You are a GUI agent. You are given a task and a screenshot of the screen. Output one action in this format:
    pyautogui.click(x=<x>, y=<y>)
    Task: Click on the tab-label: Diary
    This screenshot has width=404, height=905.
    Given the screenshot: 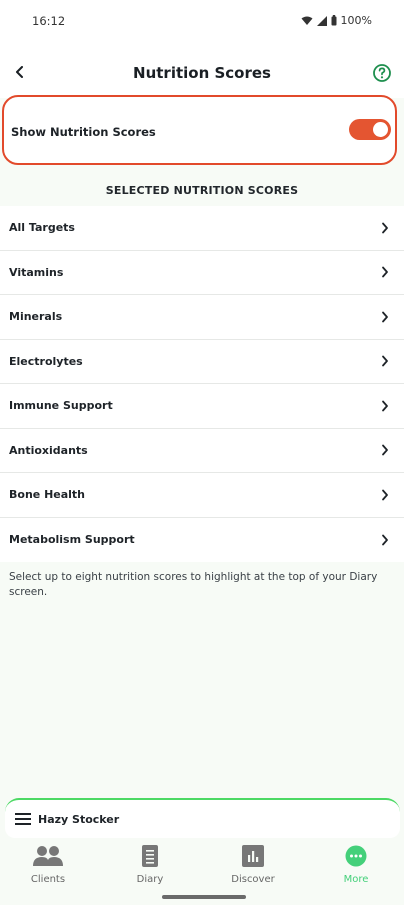 What is the action you would take?
    pyautogui.click(x=150, y=879)
    